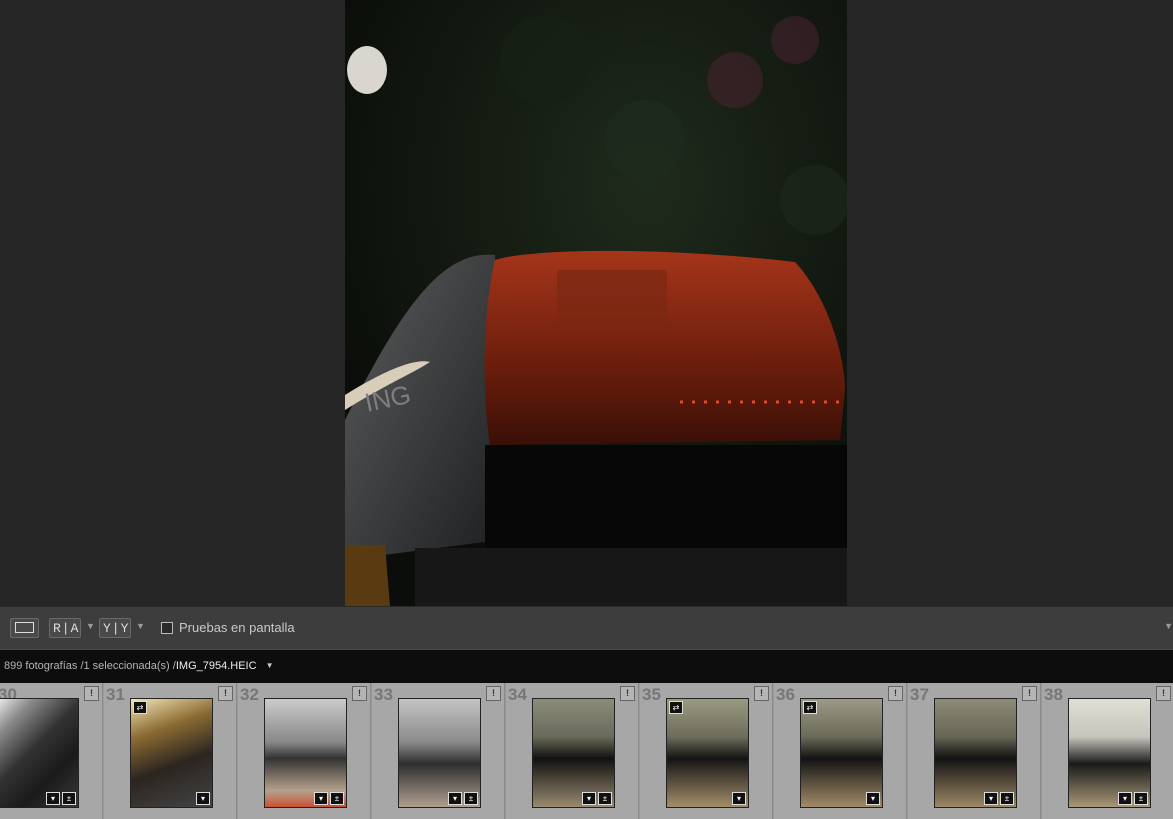  I want to click on filmstrip-cell: 38! ▾ ±, so click(1107, 751).